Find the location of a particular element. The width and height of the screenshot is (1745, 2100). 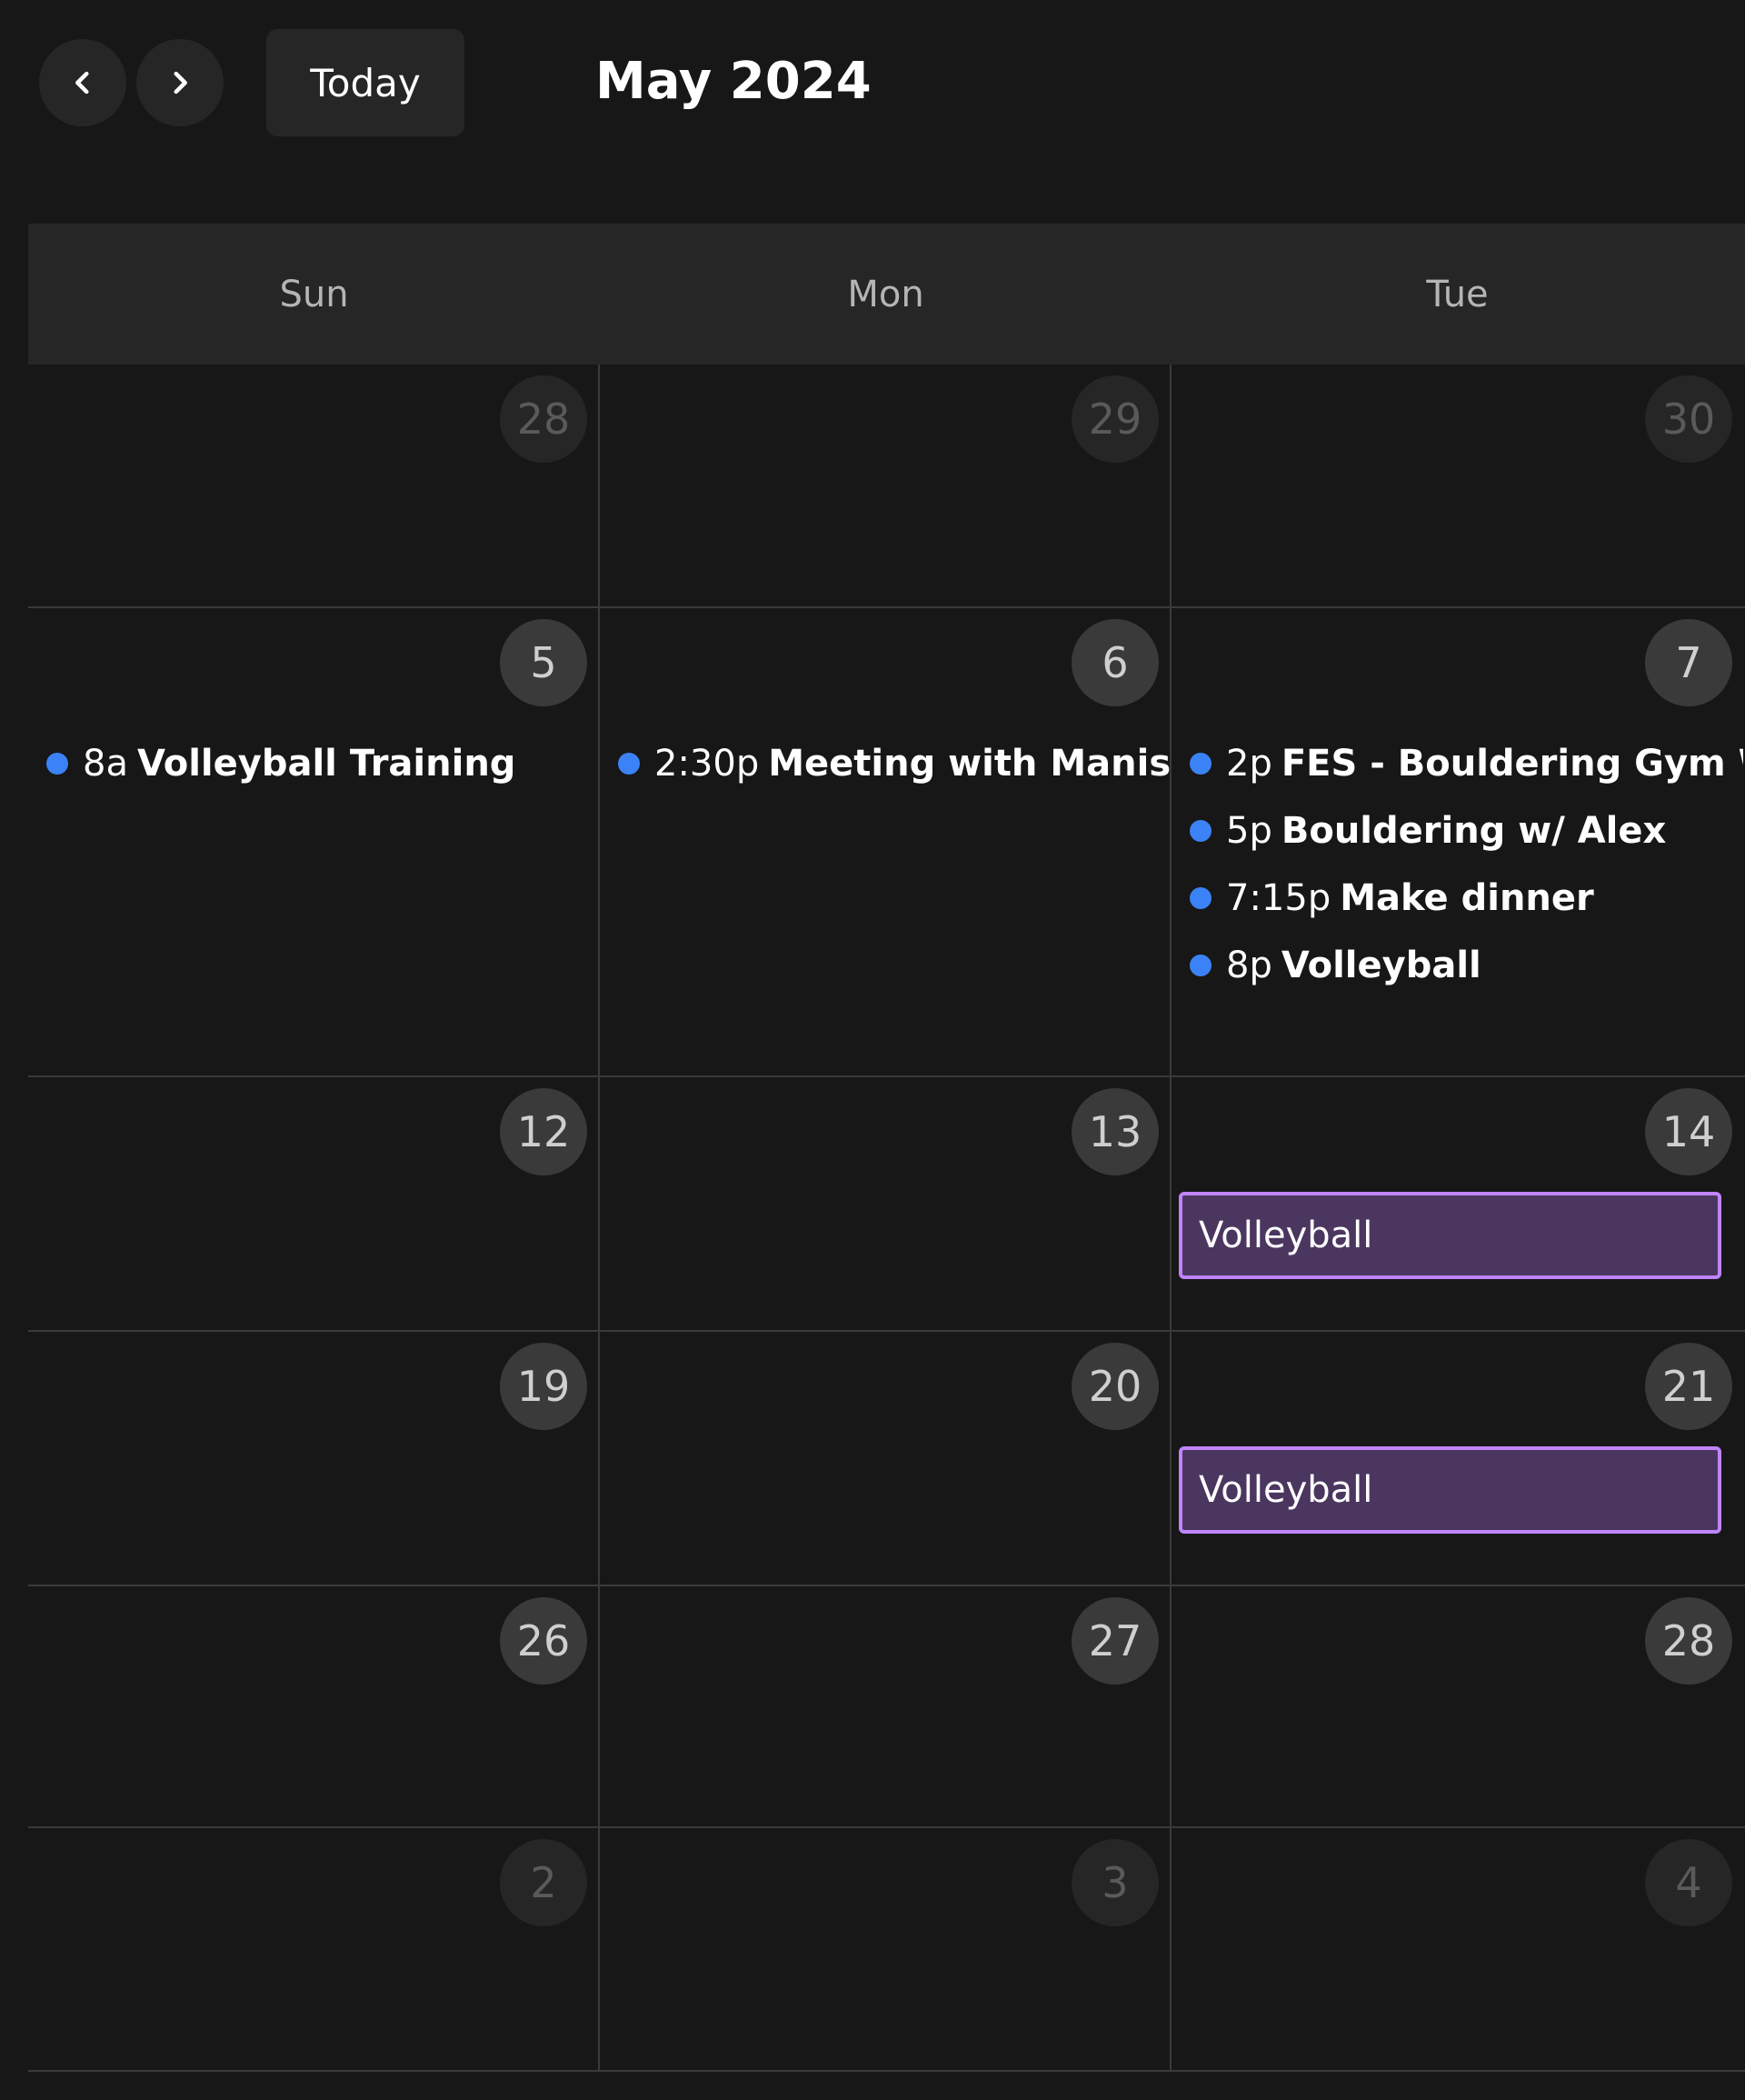

day-cell: 4 is located at coordinates (1457, 1949).